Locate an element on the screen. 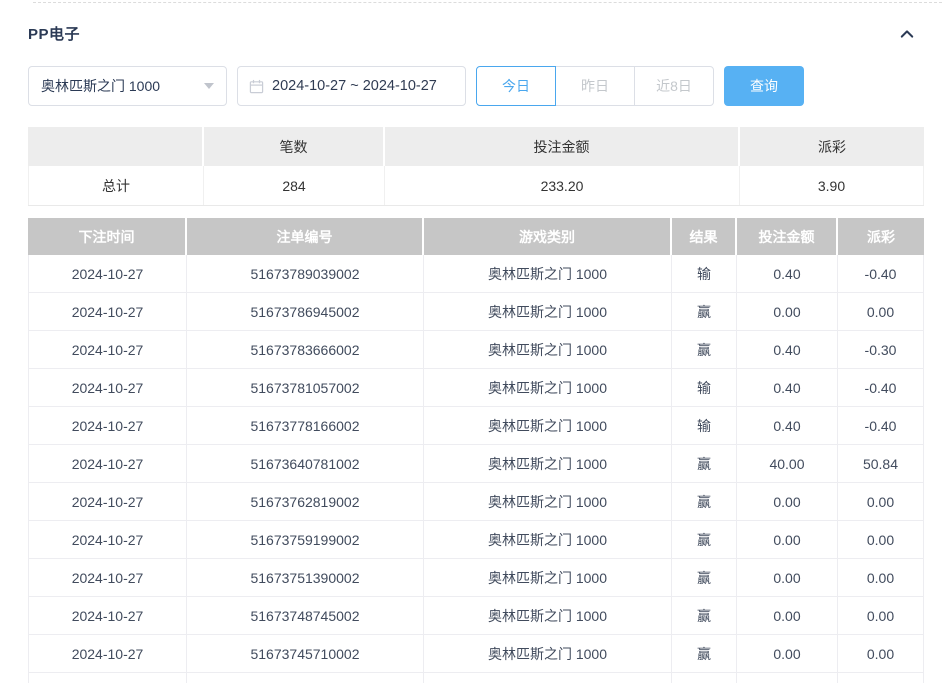 Image resolution: width=952 pixels, height=683 pixels. records-header-payout: 派彩 is located at coordinates (881, 236).